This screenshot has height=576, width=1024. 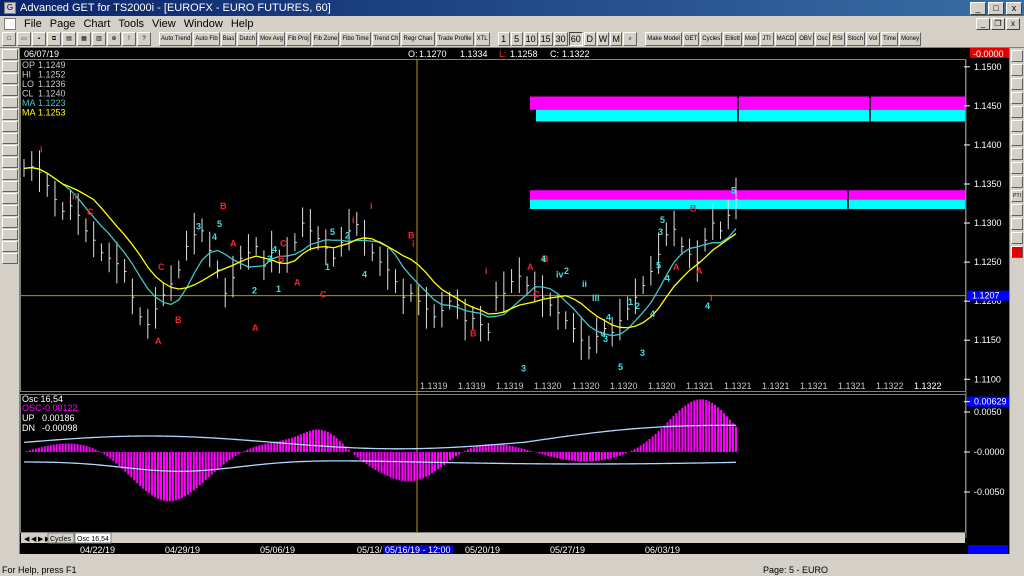 What do you see at coordinates (663, 39) in the screenshot?
I see `study-make-model: Make Model` at bounding box center [663, 39].